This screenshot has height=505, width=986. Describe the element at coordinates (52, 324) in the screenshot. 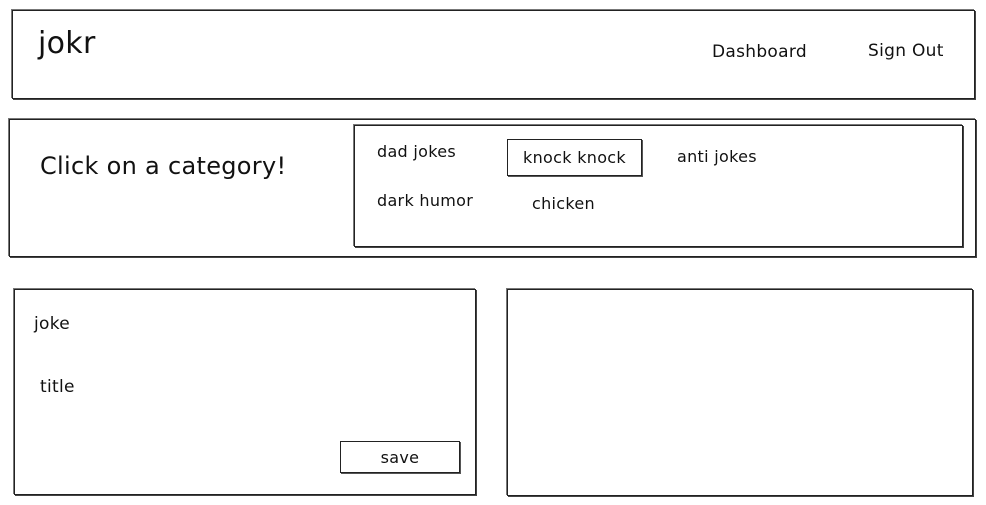

I see `joke-field: joke` at that location.